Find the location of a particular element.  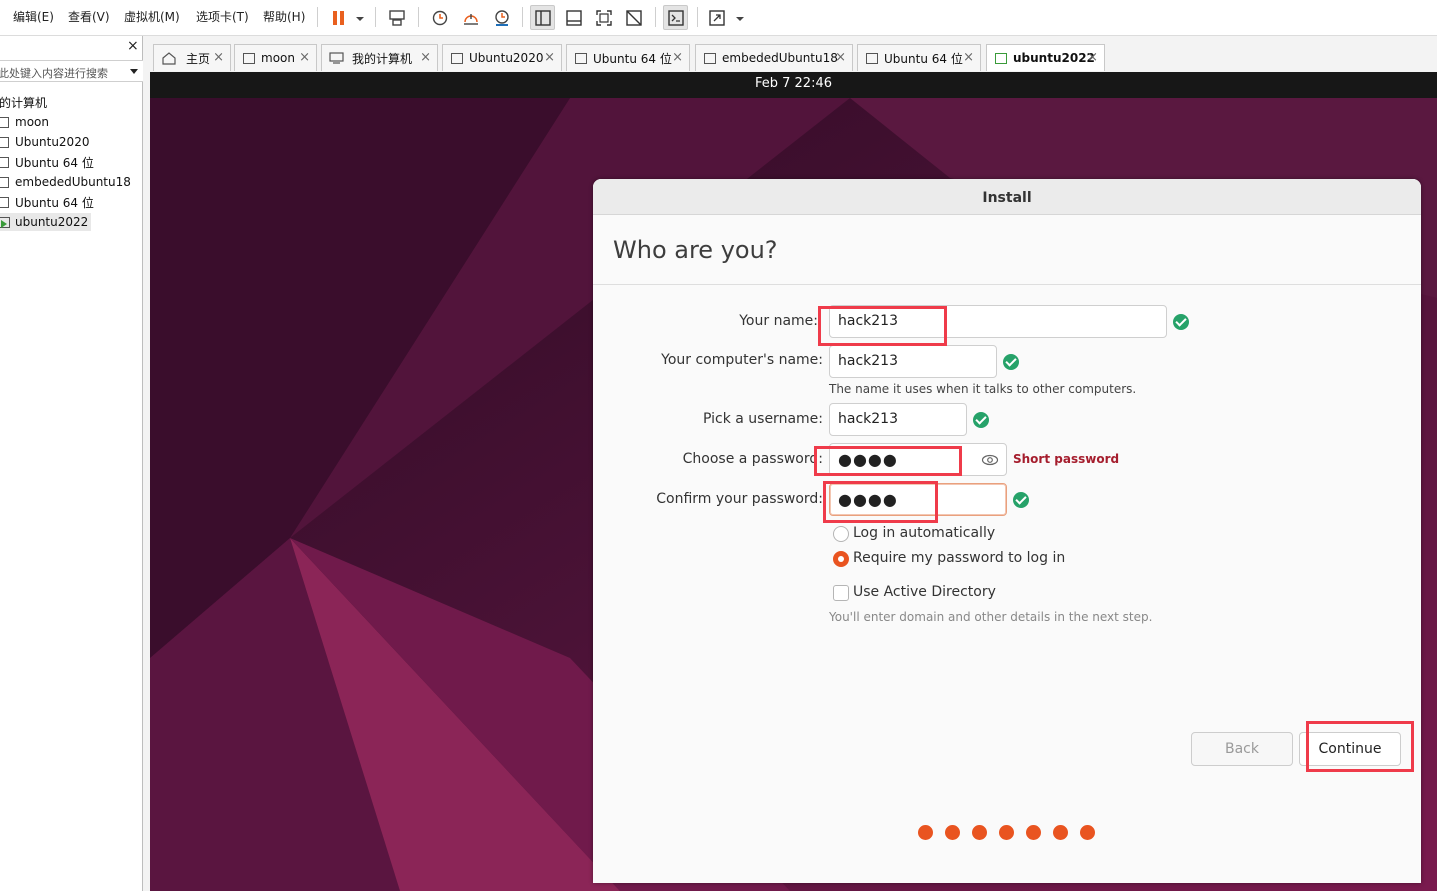

tree-item-ubuntu2020: Ubuntu2020 is located at coordinates (44, 142).